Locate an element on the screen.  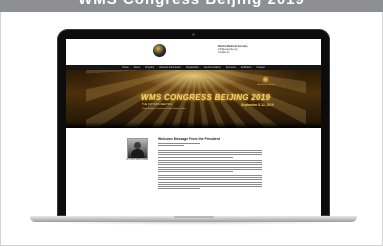
photo-caption: Dr. Ji-Yuan, WMS President is located at coordinates (137, 160).